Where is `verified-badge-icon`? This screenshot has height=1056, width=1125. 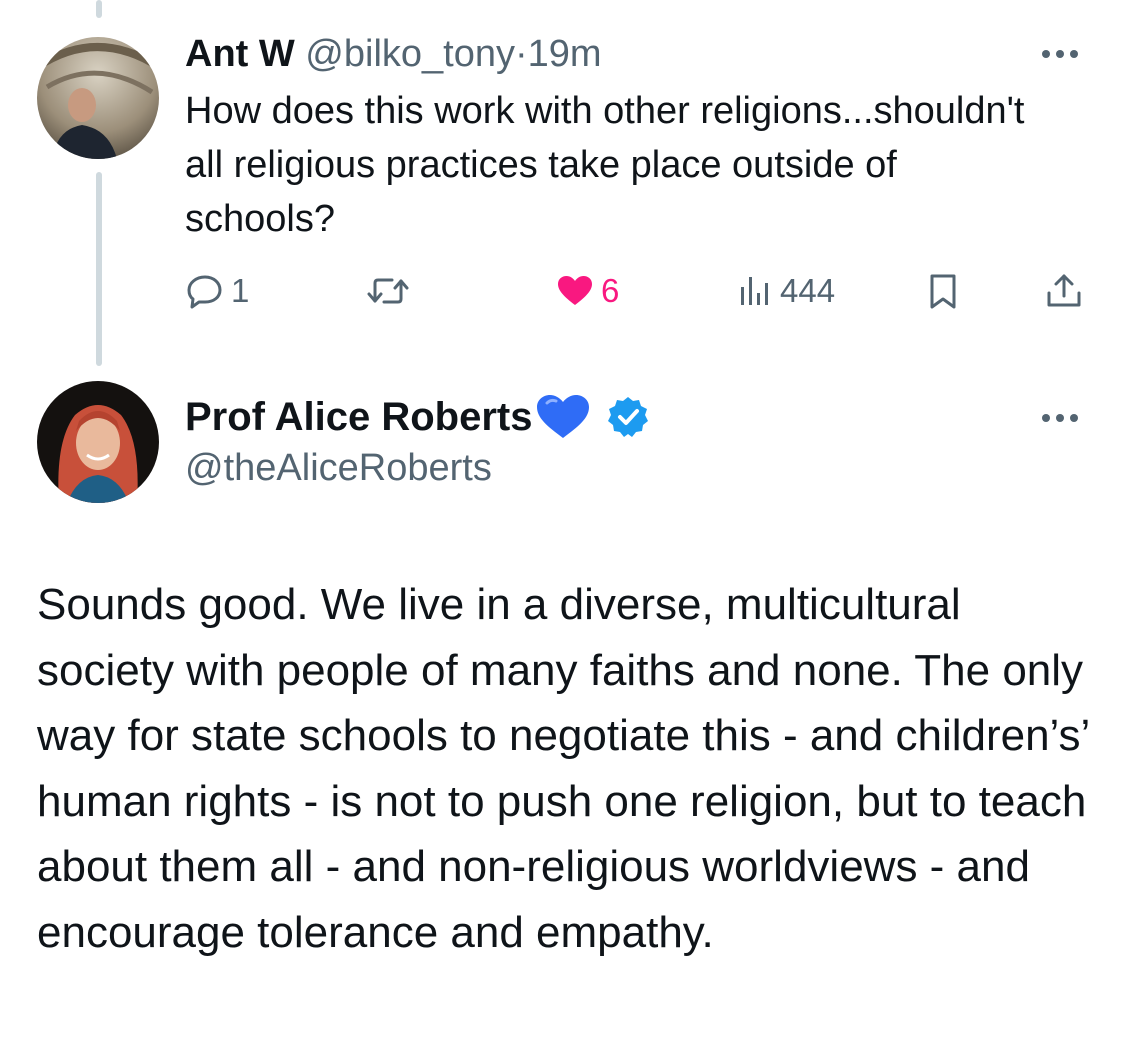
verified-badge-icon is located at coordinates (628, 417).